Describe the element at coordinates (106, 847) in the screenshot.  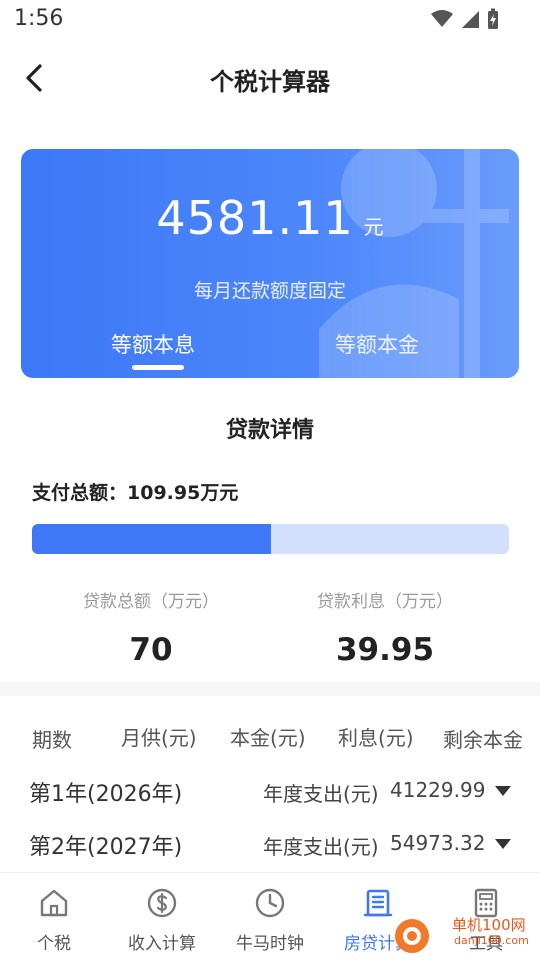
I see `year-label: 第2年(2027年)` at that location.